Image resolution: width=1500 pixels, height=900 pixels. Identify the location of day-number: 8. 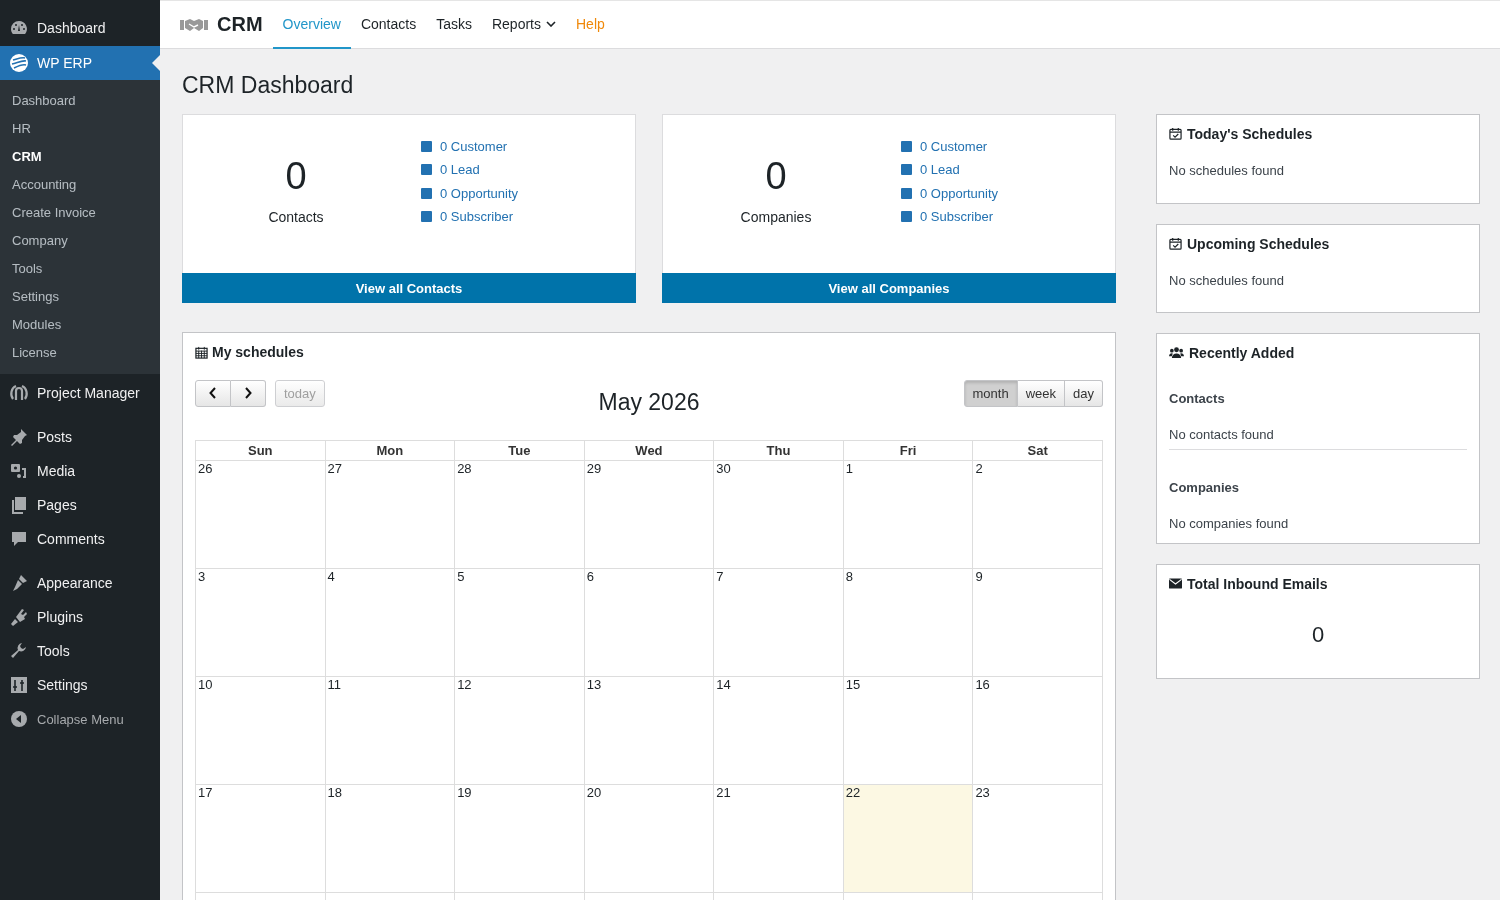
(849, 576).